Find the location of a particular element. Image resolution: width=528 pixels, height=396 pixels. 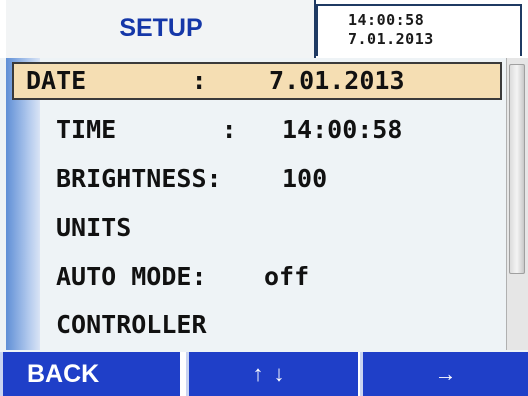

menu-item-date: DATE : 7.01.2013 is located at coordinates (257, 81).